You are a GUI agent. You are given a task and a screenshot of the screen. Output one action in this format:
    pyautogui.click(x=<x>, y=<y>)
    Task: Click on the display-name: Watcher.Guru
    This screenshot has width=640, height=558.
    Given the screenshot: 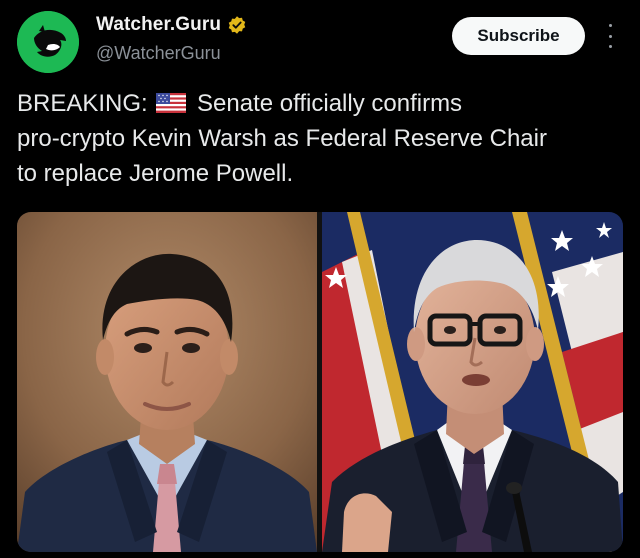 What is the action you would take?
    pyautogui.click(x=158, y=25)
    